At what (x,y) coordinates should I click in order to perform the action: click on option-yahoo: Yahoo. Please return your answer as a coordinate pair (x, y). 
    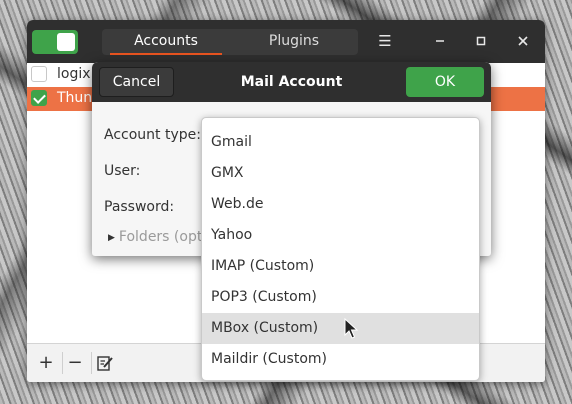
    Looking at the image, I should click on (340, 235).